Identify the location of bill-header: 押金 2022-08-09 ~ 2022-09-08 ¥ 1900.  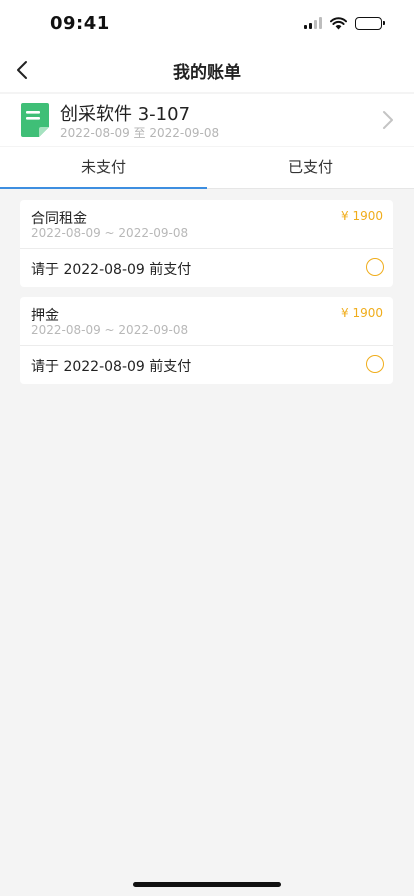
(206, 321).